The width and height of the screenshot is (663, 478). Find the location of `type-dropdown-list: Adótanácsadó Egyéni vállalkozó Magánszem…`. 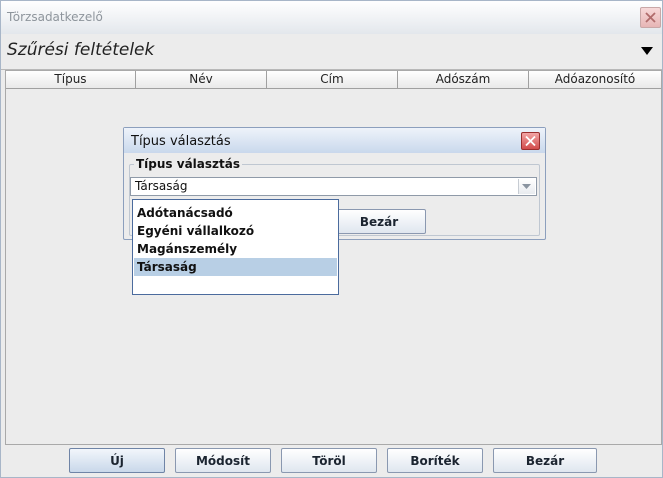

type-dropdown-list: Adótanácsadó Egyéni vállalkozó Magánszem… is located at coordinates (235, 247).